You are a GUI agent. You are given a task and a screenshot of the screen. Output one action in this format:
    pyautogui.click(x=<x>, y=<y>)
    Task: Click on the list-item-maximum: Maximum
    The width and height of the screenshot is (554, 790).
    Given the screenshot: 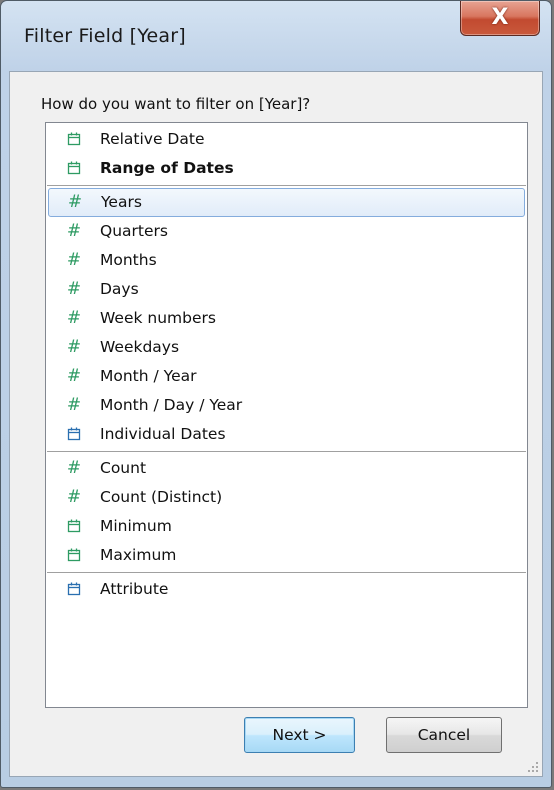 What is the action you would take?
    pyautogui.click(x=286, y=555)
    